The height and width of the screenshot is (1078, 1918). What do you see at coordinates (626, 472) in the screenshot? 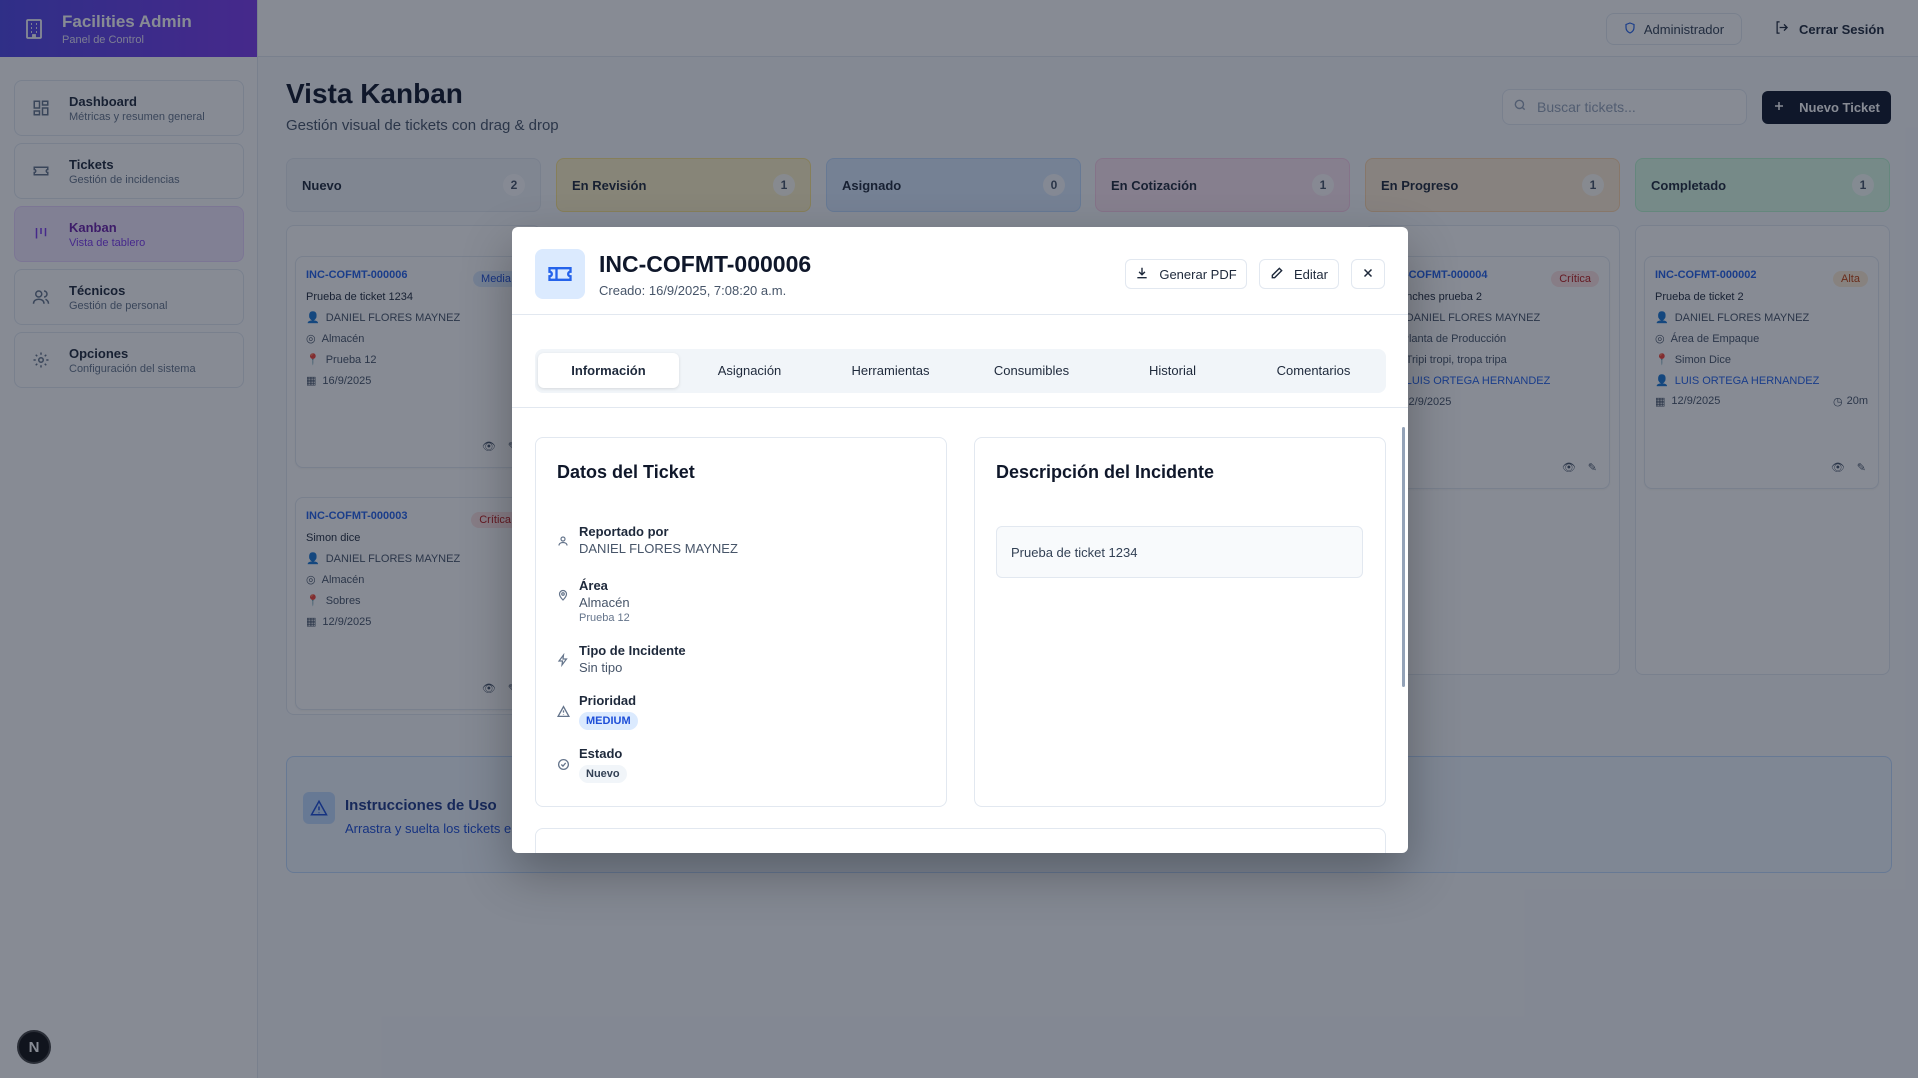
I see `panel-title: Datos del Ticket` at bounding box center [626, 472].